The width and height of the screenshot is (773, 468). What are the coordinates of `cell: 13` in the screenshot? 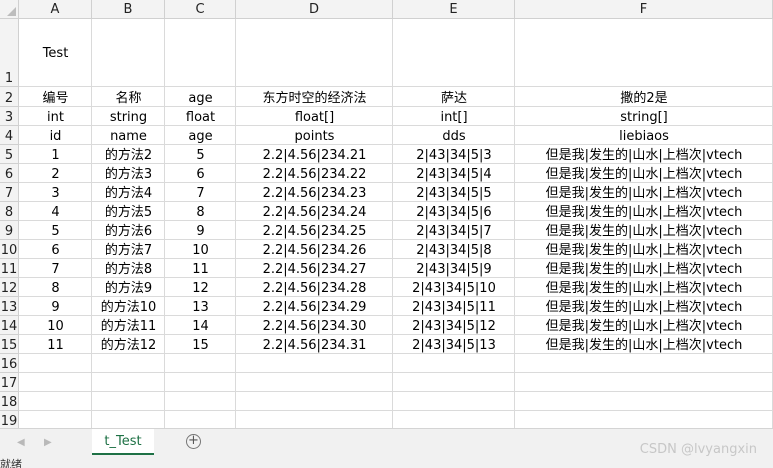 It's located at (200, 306).